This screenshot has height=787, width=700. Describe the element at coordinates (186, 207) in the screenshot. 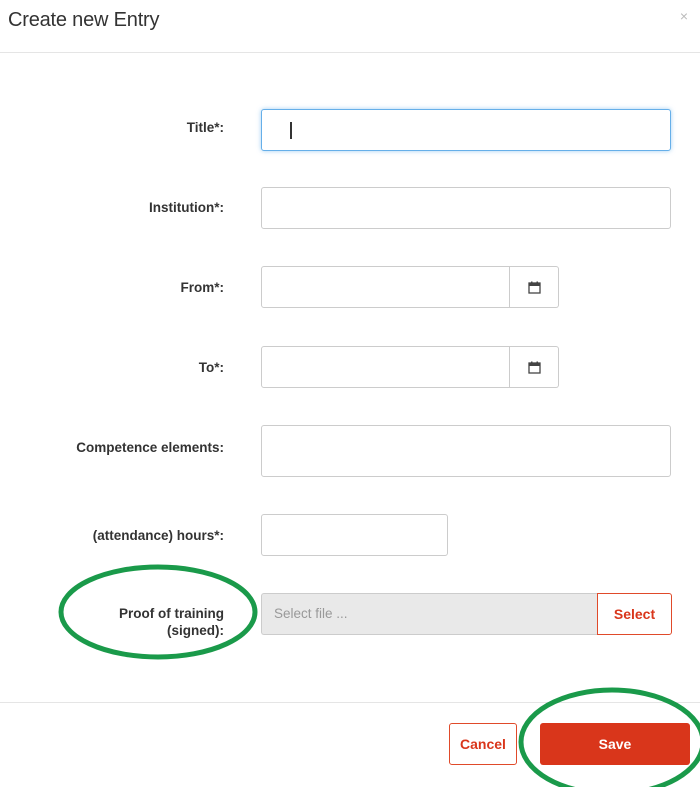

I see `institution-label: Institution*:` at that location.